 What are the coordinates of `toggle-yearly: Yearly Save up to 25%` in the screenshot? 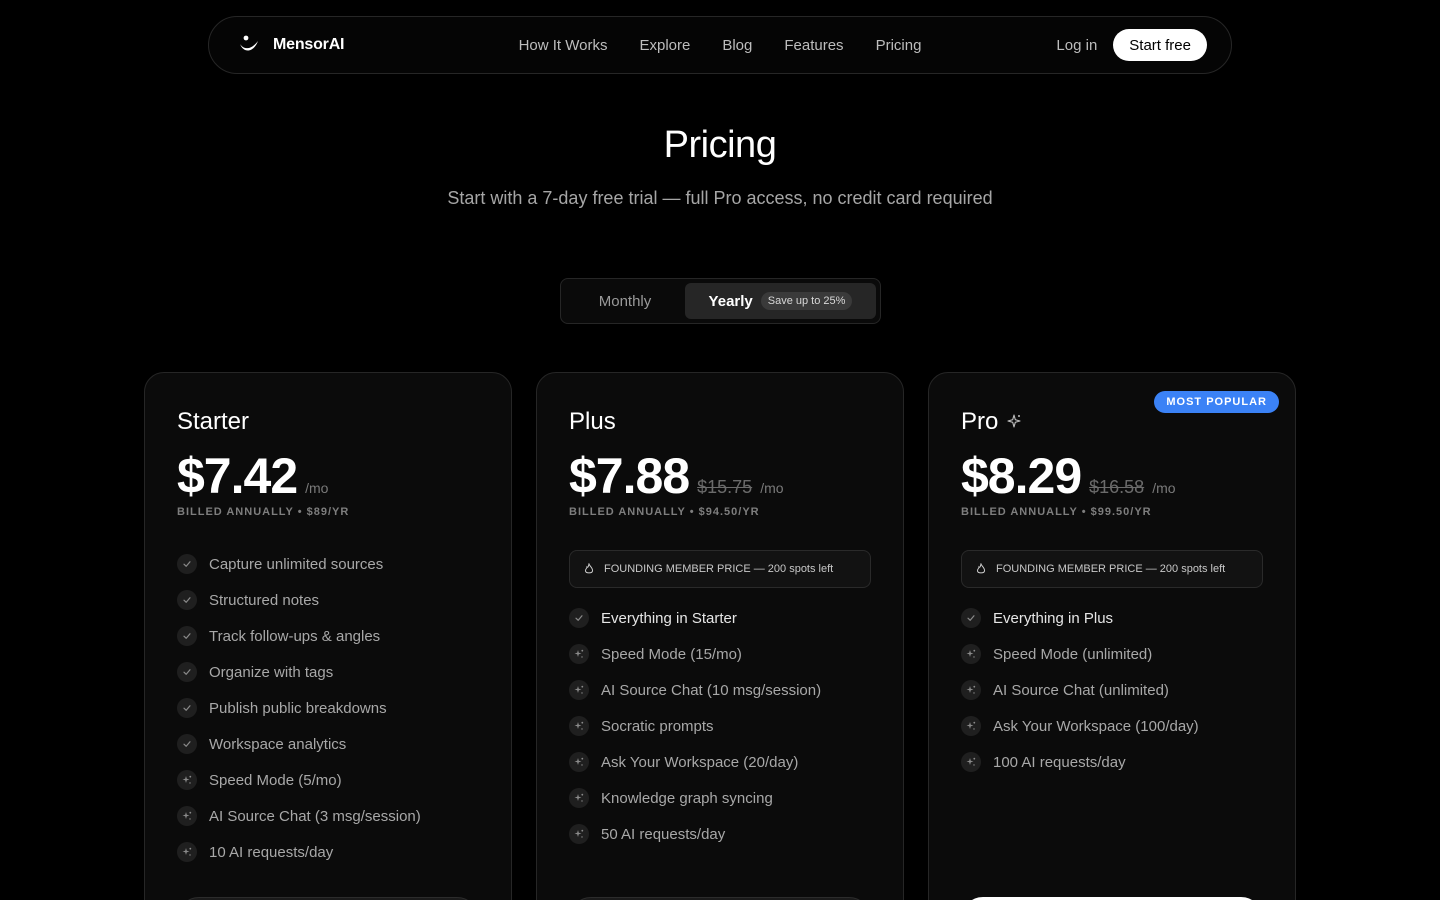 It's located at (780, 301).